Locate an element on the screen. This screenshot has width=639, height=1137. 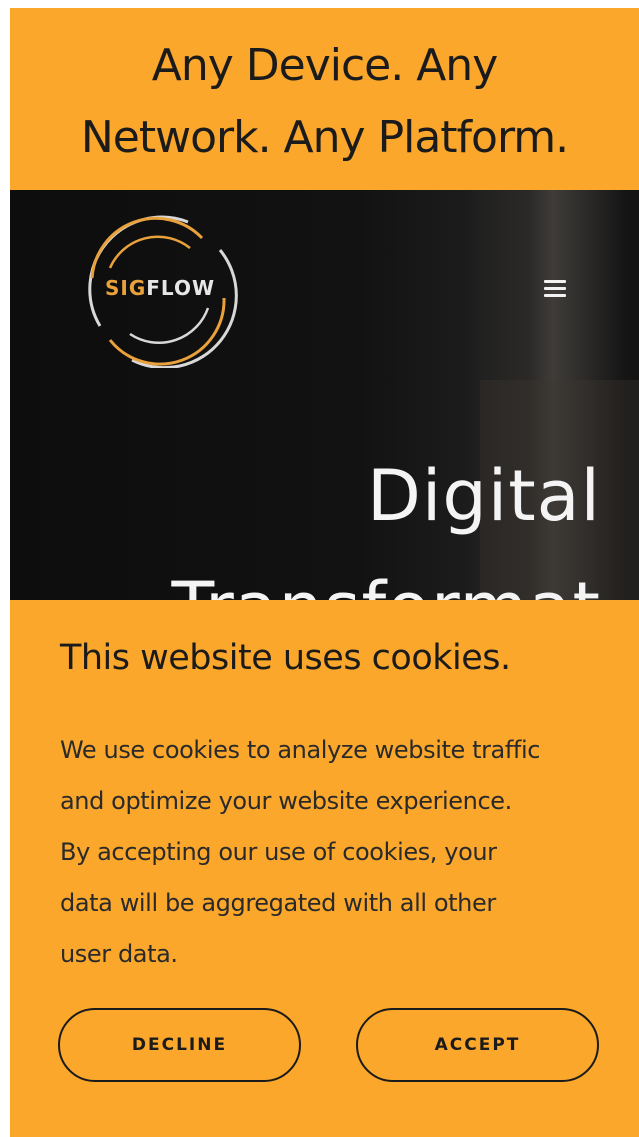
decline-button: DECLINE is located at coordinates (179, 1045).